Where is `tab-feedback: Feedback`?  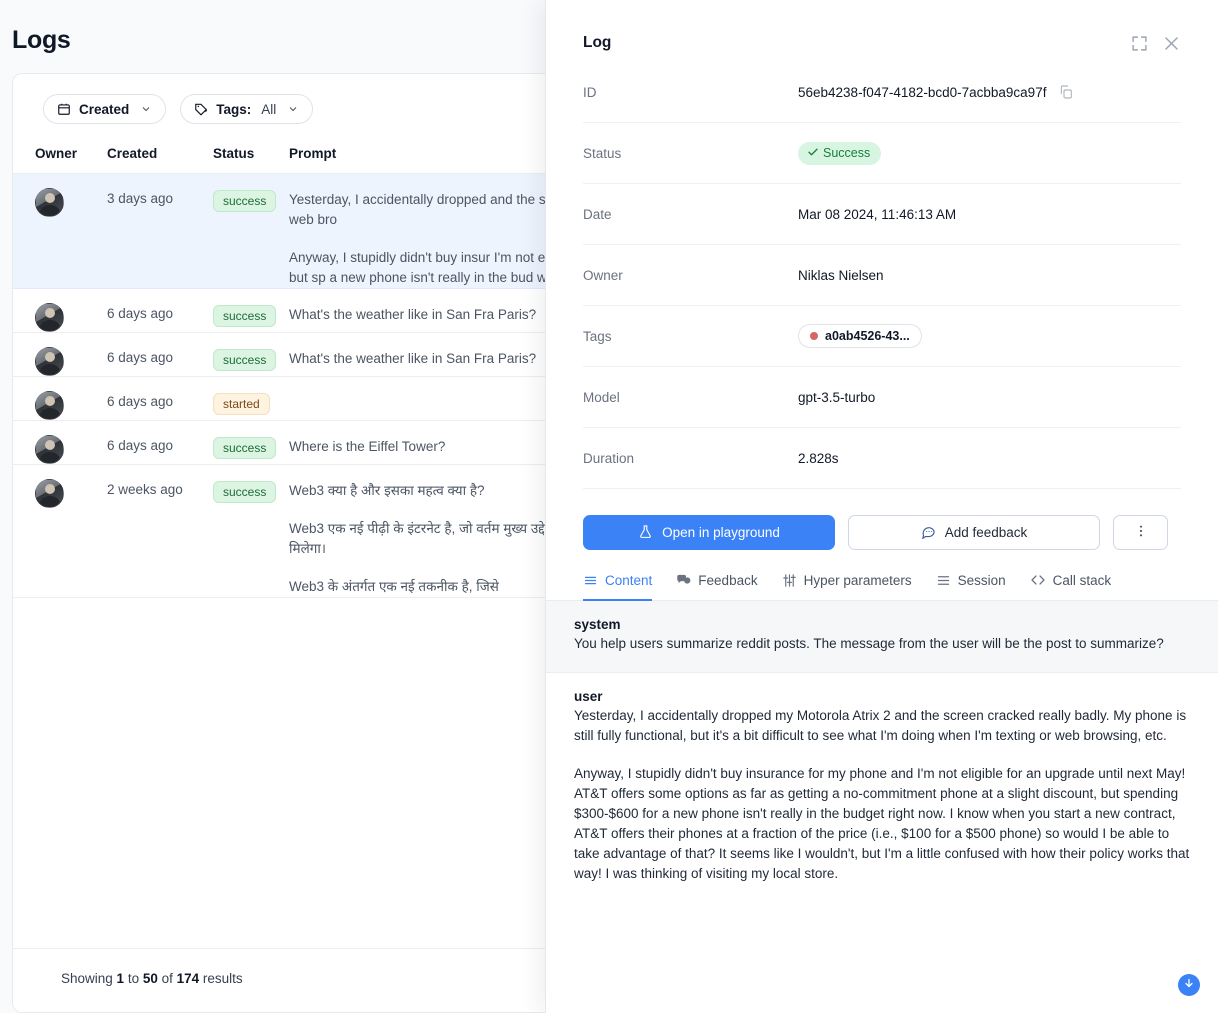 tab-feedback: Feedback is located at coordinates (717, 586).